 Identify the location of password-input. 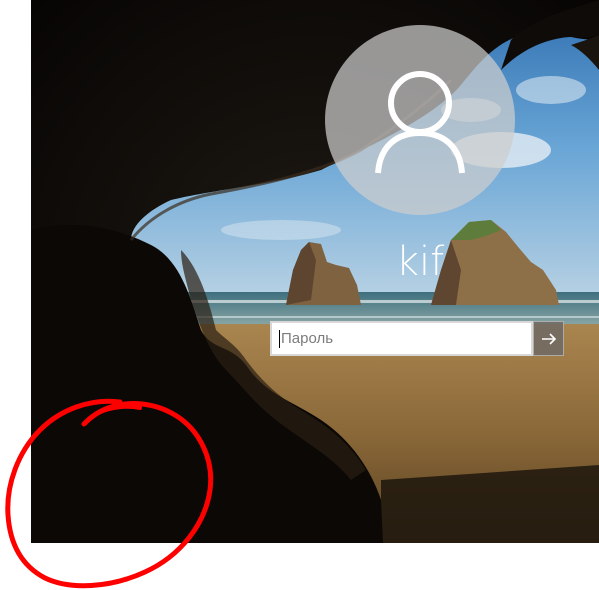
(399, 338).